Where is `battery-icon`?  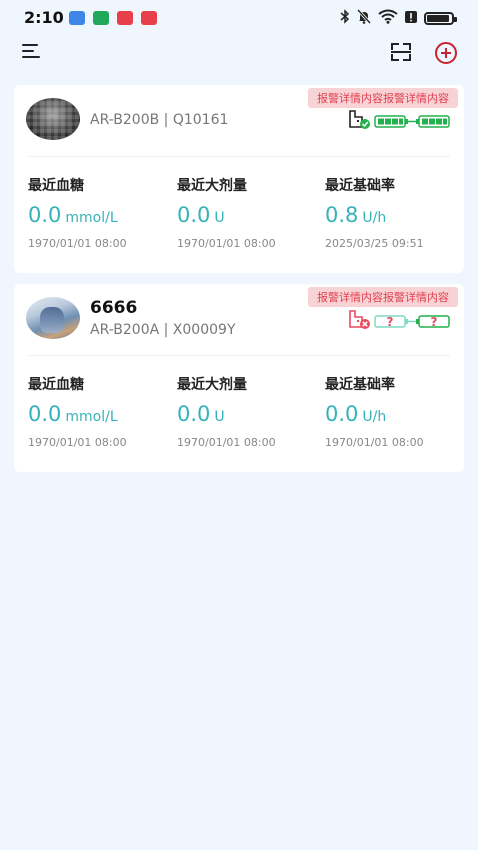 battery-icon is located at coordinates (440, 18).